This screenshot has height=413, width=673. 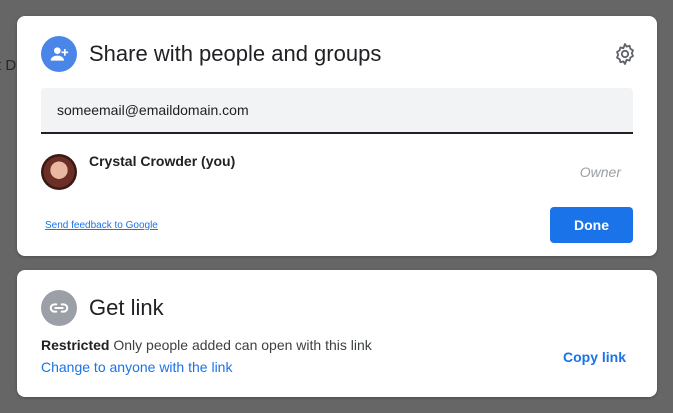 I want to click on background-partial-text: t D, so click(x=8, y=65).